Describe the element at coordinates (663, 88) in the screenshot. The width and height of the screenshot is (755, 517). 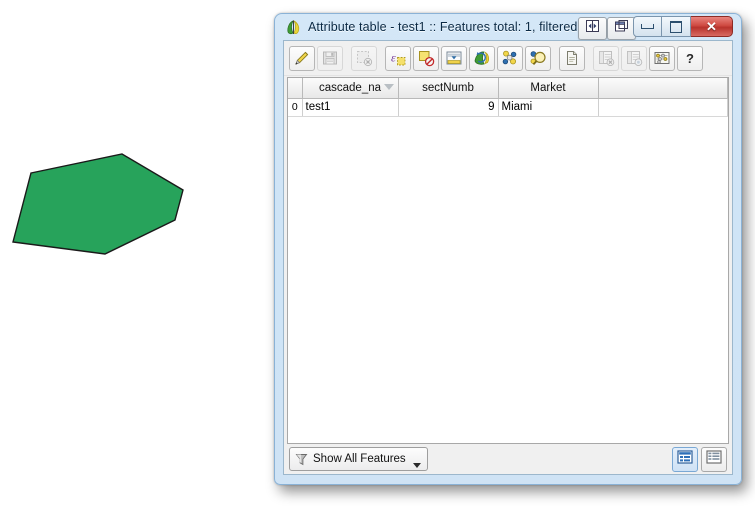
I see `column-header-filler` at that location.